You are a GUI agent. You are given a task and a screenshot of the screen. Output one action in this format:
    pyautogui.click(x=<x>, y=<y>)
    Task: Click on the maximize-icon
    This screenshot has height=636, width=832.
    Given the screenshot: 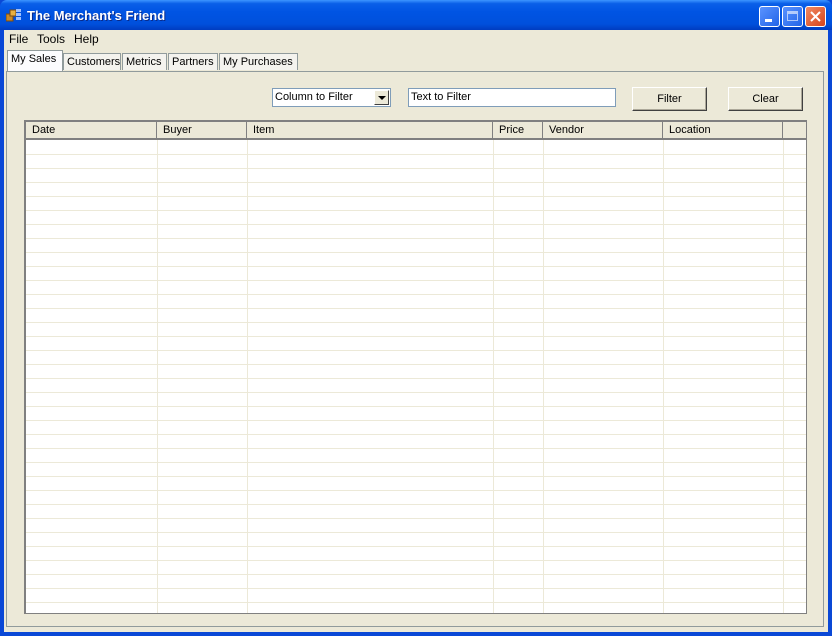 What is the action you would take?
    pyautogui.click(x=792, y=16)
    